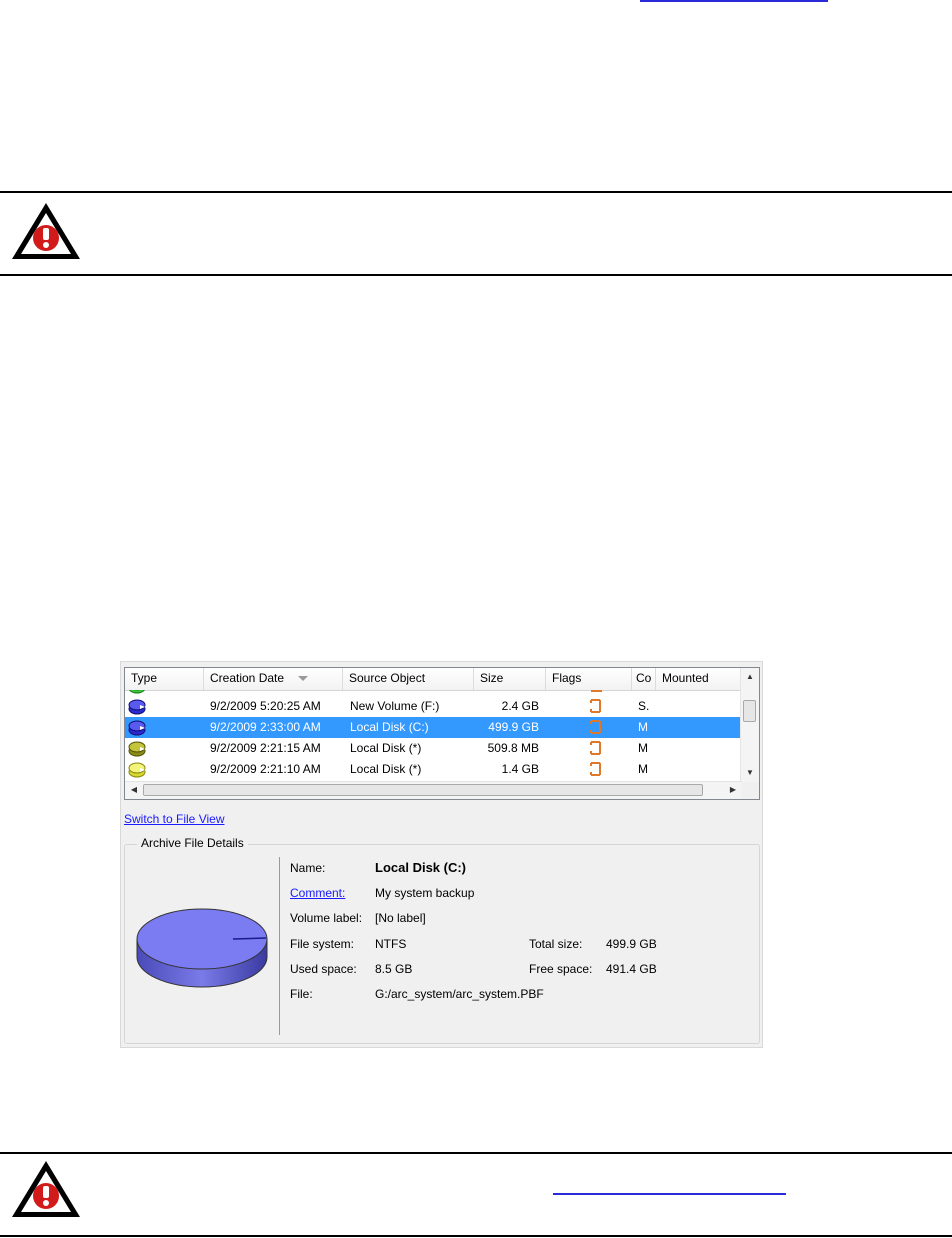 The width and height of the screenshot is (952, 1238). Describe the element at coordinates (699, 679) in the screenshot. I see `col-mounted: Mounted` at that location.